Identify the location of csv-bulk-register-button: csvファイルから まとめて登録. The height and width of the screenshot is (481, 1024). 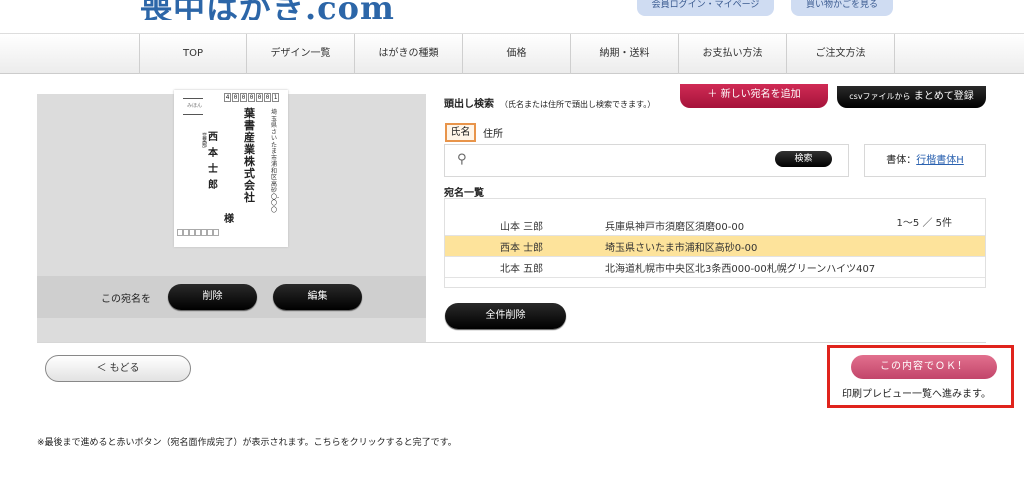
(911, 97).